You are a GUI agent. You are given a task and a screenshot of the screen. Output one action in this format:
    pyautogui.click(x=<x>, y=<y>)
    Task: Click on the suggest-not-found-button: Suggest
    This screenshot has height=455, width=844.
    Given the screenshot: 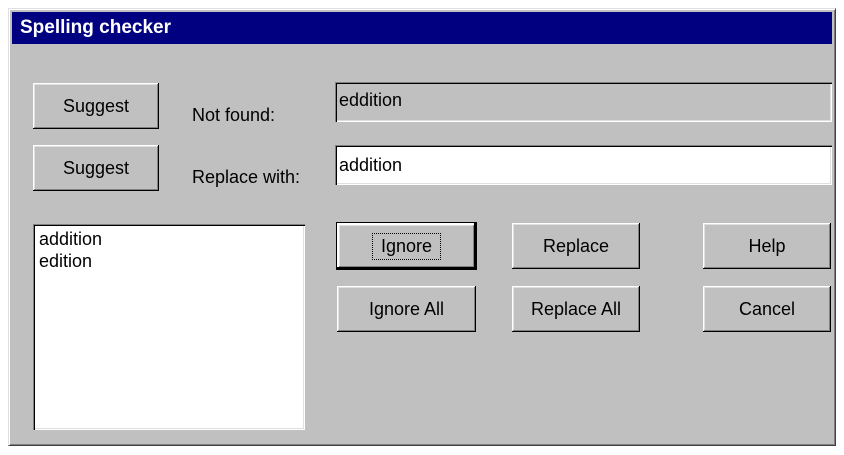 What is the action you would take?
    pyautogui.click(x=96, y=106)
    